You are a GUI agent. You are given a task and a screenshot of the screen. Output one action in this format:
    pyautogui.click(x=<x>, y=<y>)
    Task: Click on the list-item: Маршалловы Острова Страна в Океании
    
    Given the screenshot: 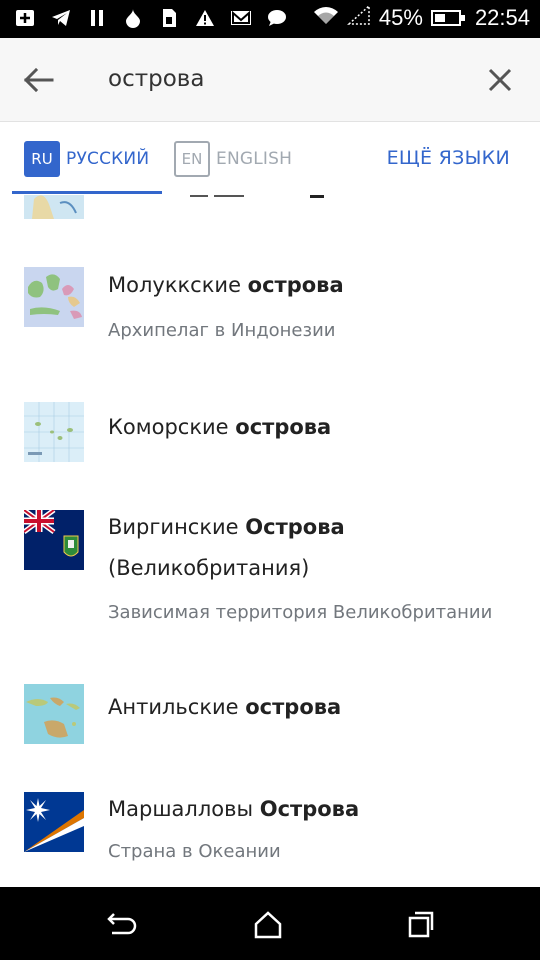 What is the action you would take?
    pyautogui.click(x=270, y=831)
    